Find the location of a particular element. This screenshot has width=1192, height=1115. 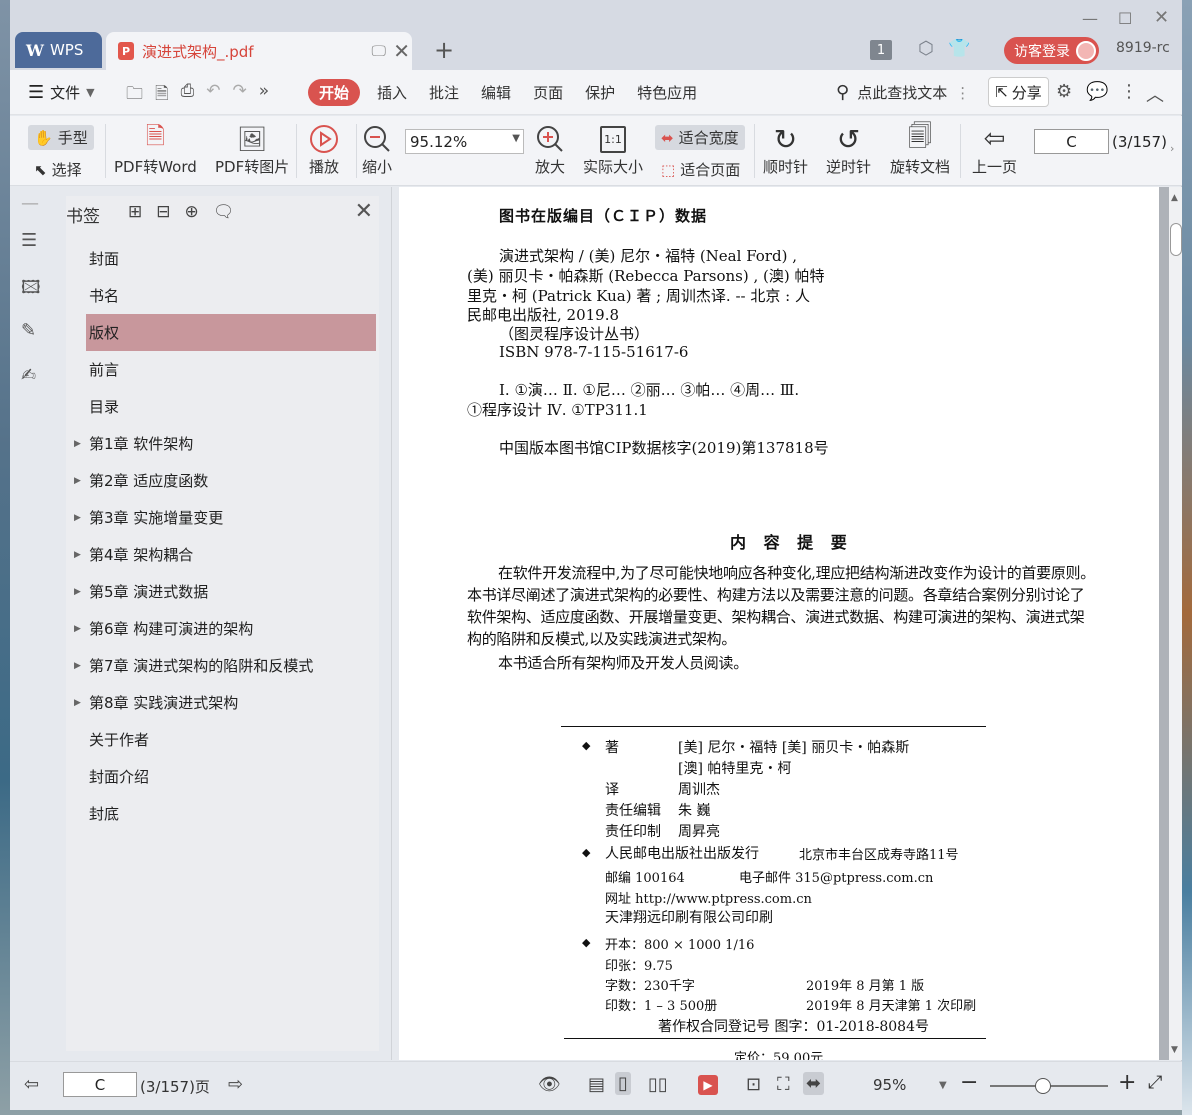

hand-tool-button: ✋ 手型 is located at coordinates (61, 137).